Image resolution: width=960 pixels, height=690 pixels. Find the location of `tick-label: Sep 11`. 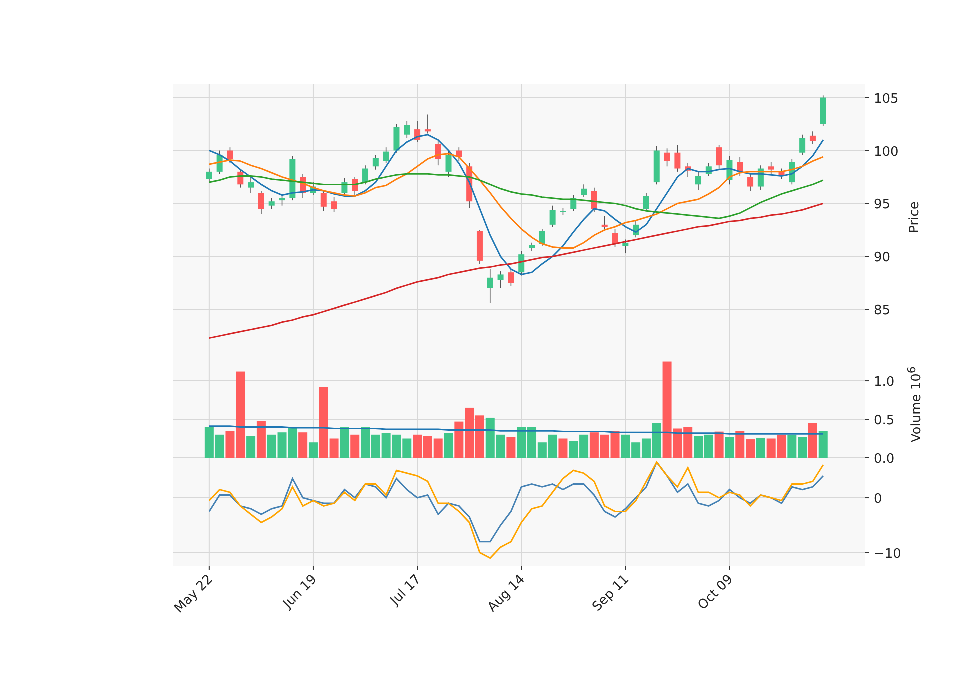

tick-label: Sep 11 is located at coordinates (611, 593).